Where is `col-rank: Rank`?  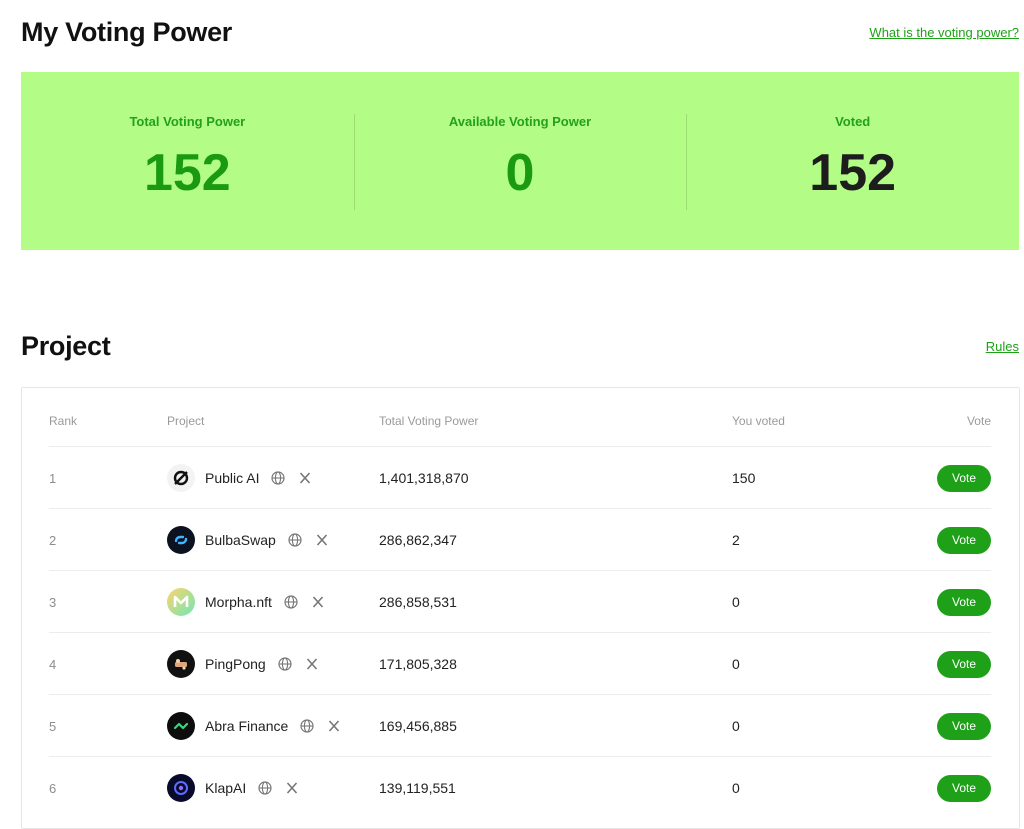
col-rank: Rank is located at coordinates (63, 421).